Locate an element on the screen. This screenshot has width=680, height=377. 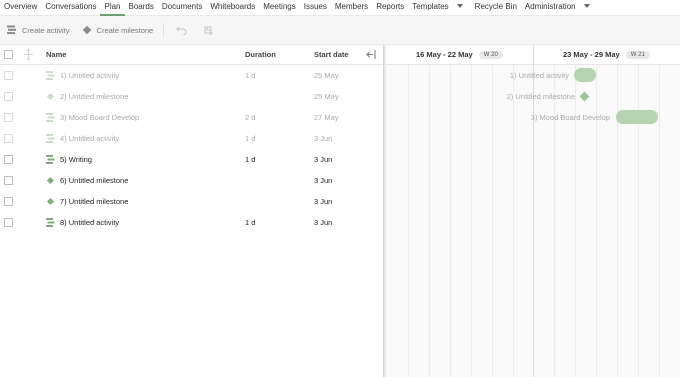
task-start-date: 27 May is located at coordinates (326, 117).